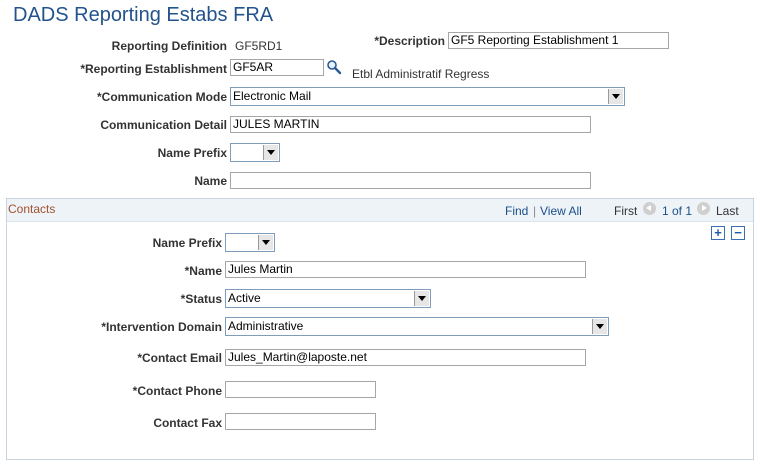  What do you see at coordinates (558, 40) in the screenshot?
I see `description-input: GF5 Reporting Establishment 1` at bounding box center [558, 40].